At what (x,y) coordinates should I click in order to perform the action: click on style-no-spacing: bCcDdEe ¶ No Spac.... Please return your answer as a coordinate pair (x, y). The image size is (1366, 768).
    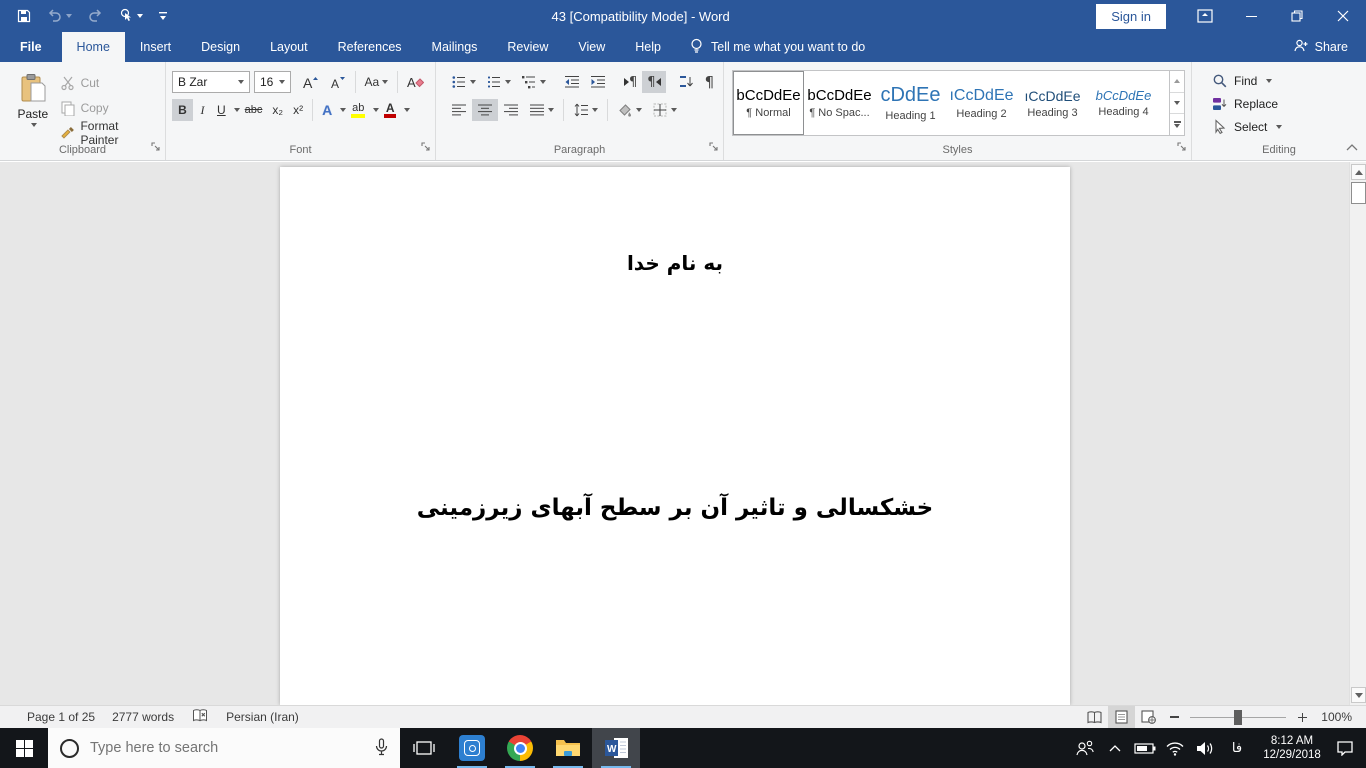
    Looking at the image, I should click on (839, 103).